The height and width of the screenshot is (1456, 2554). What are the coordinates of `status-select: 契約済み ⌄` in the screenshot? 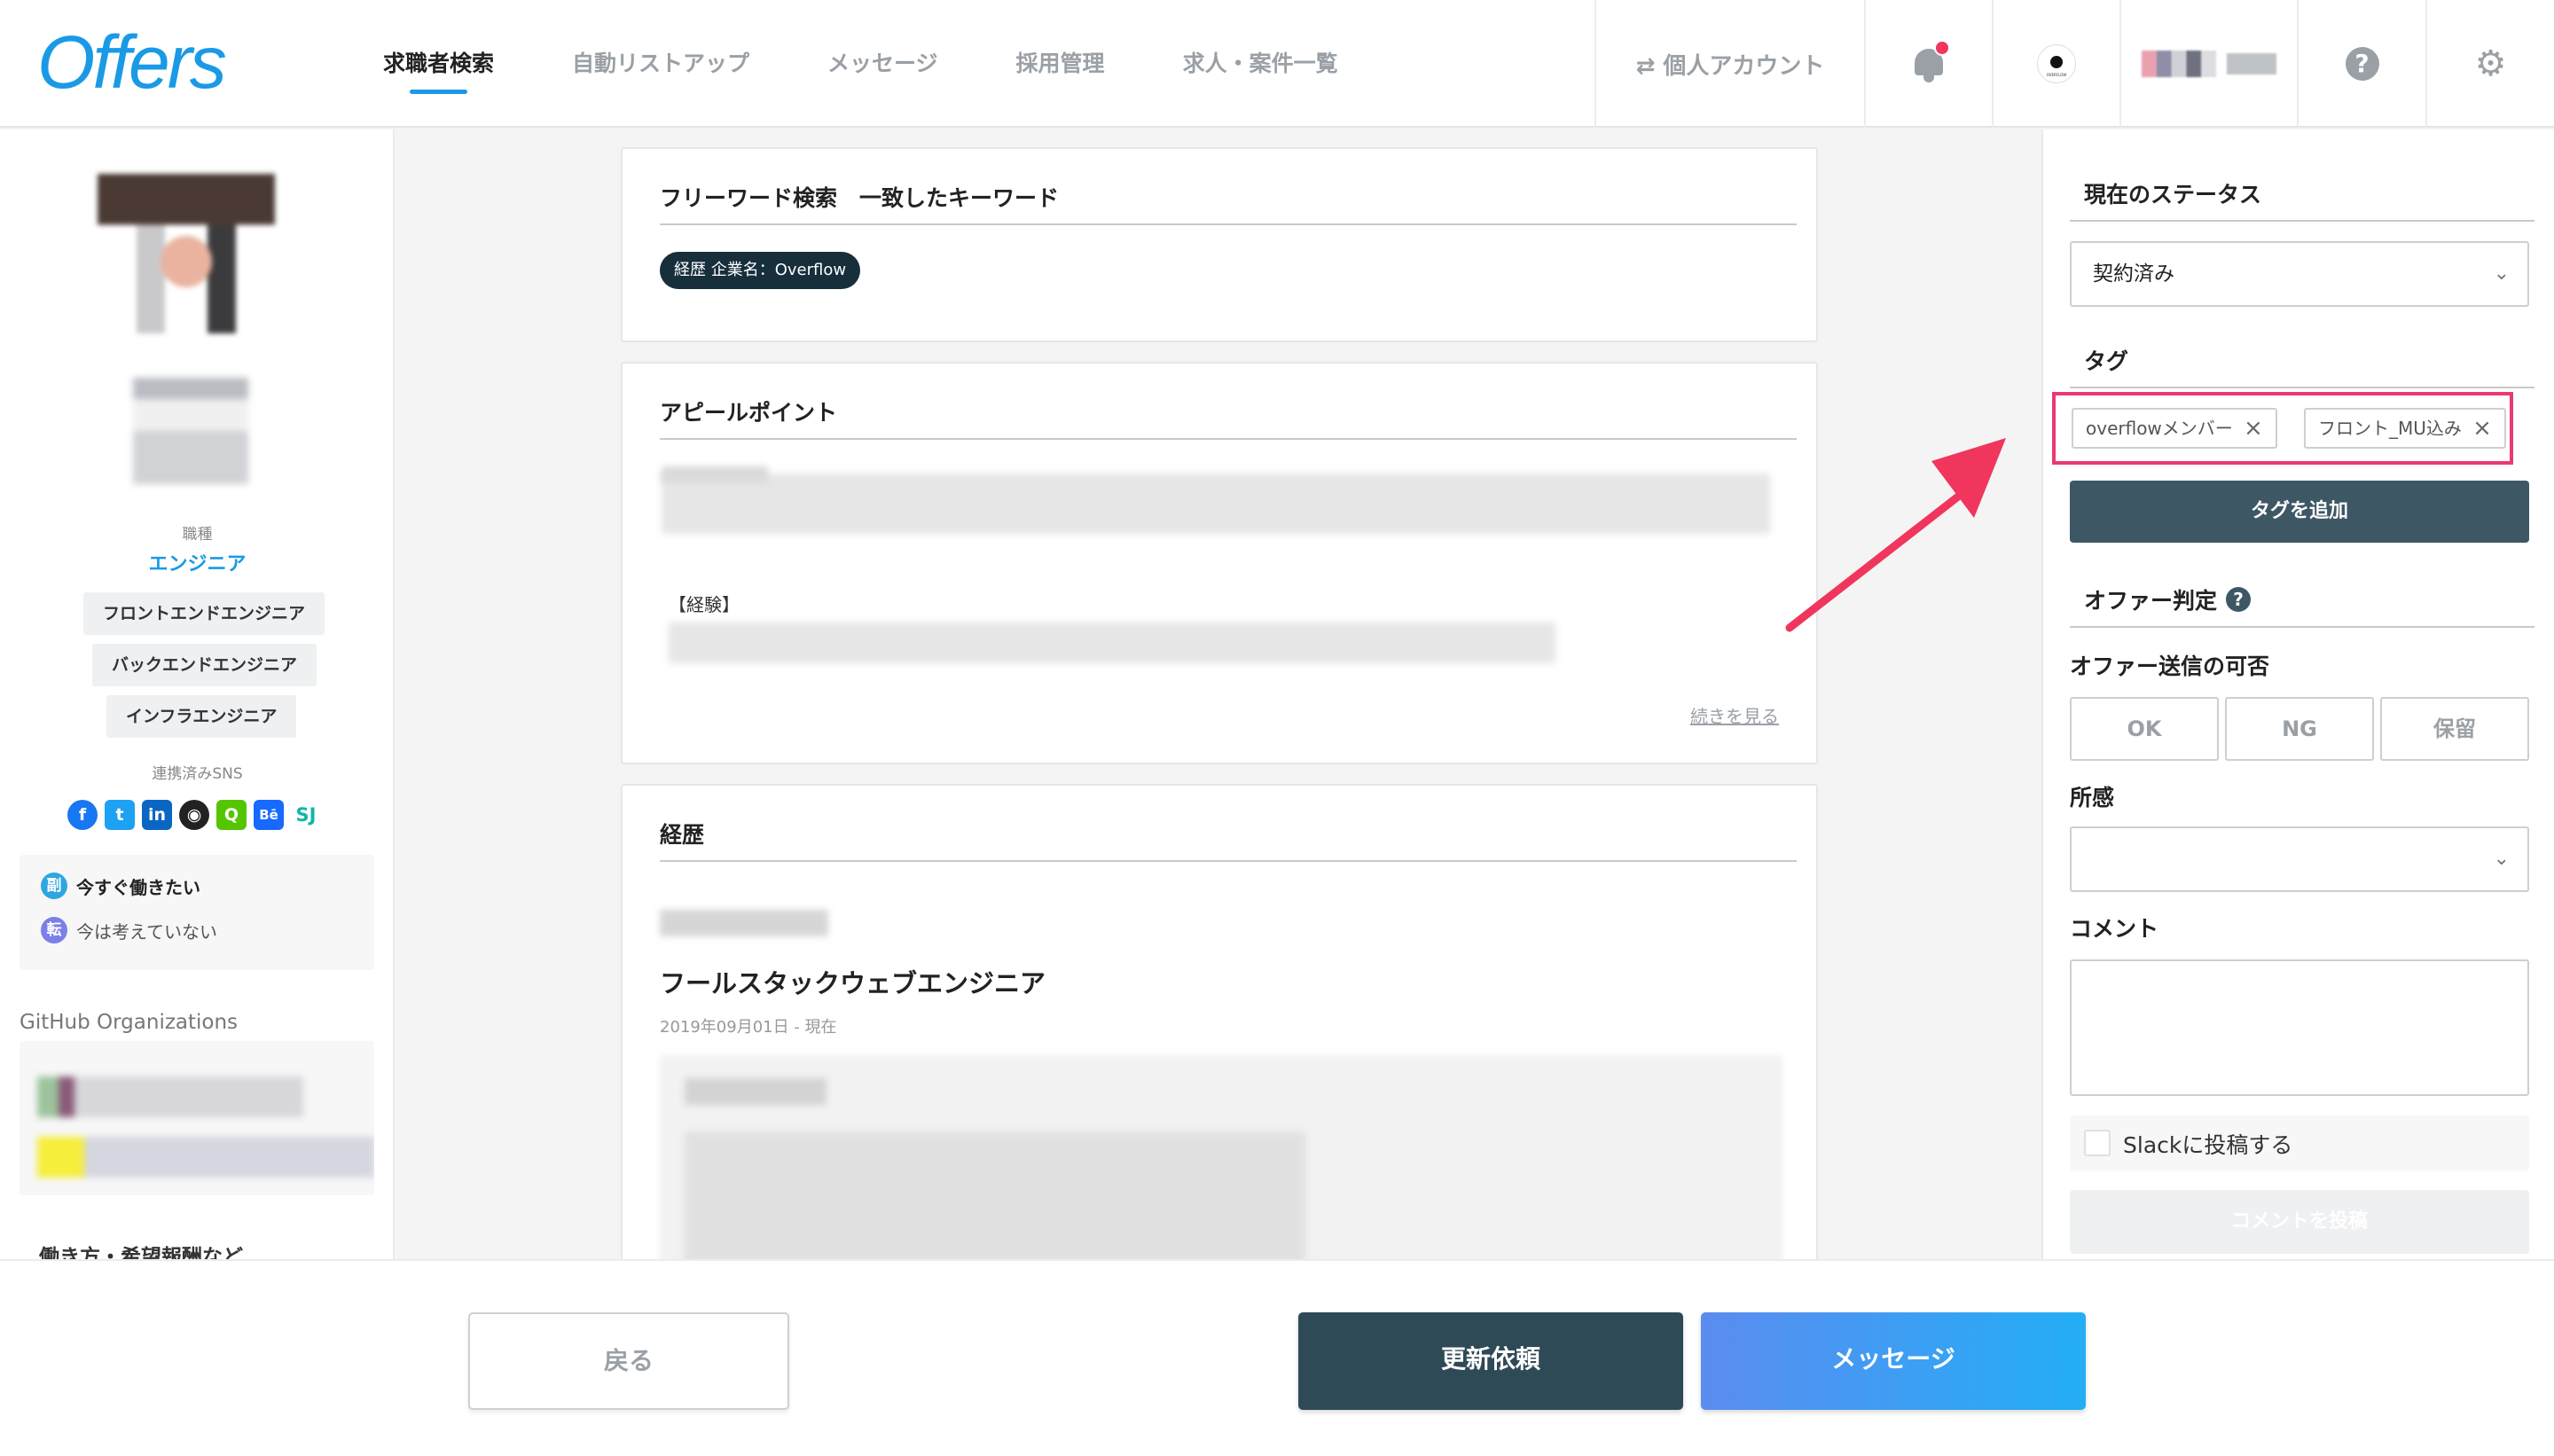 It's located at (2299, 274).